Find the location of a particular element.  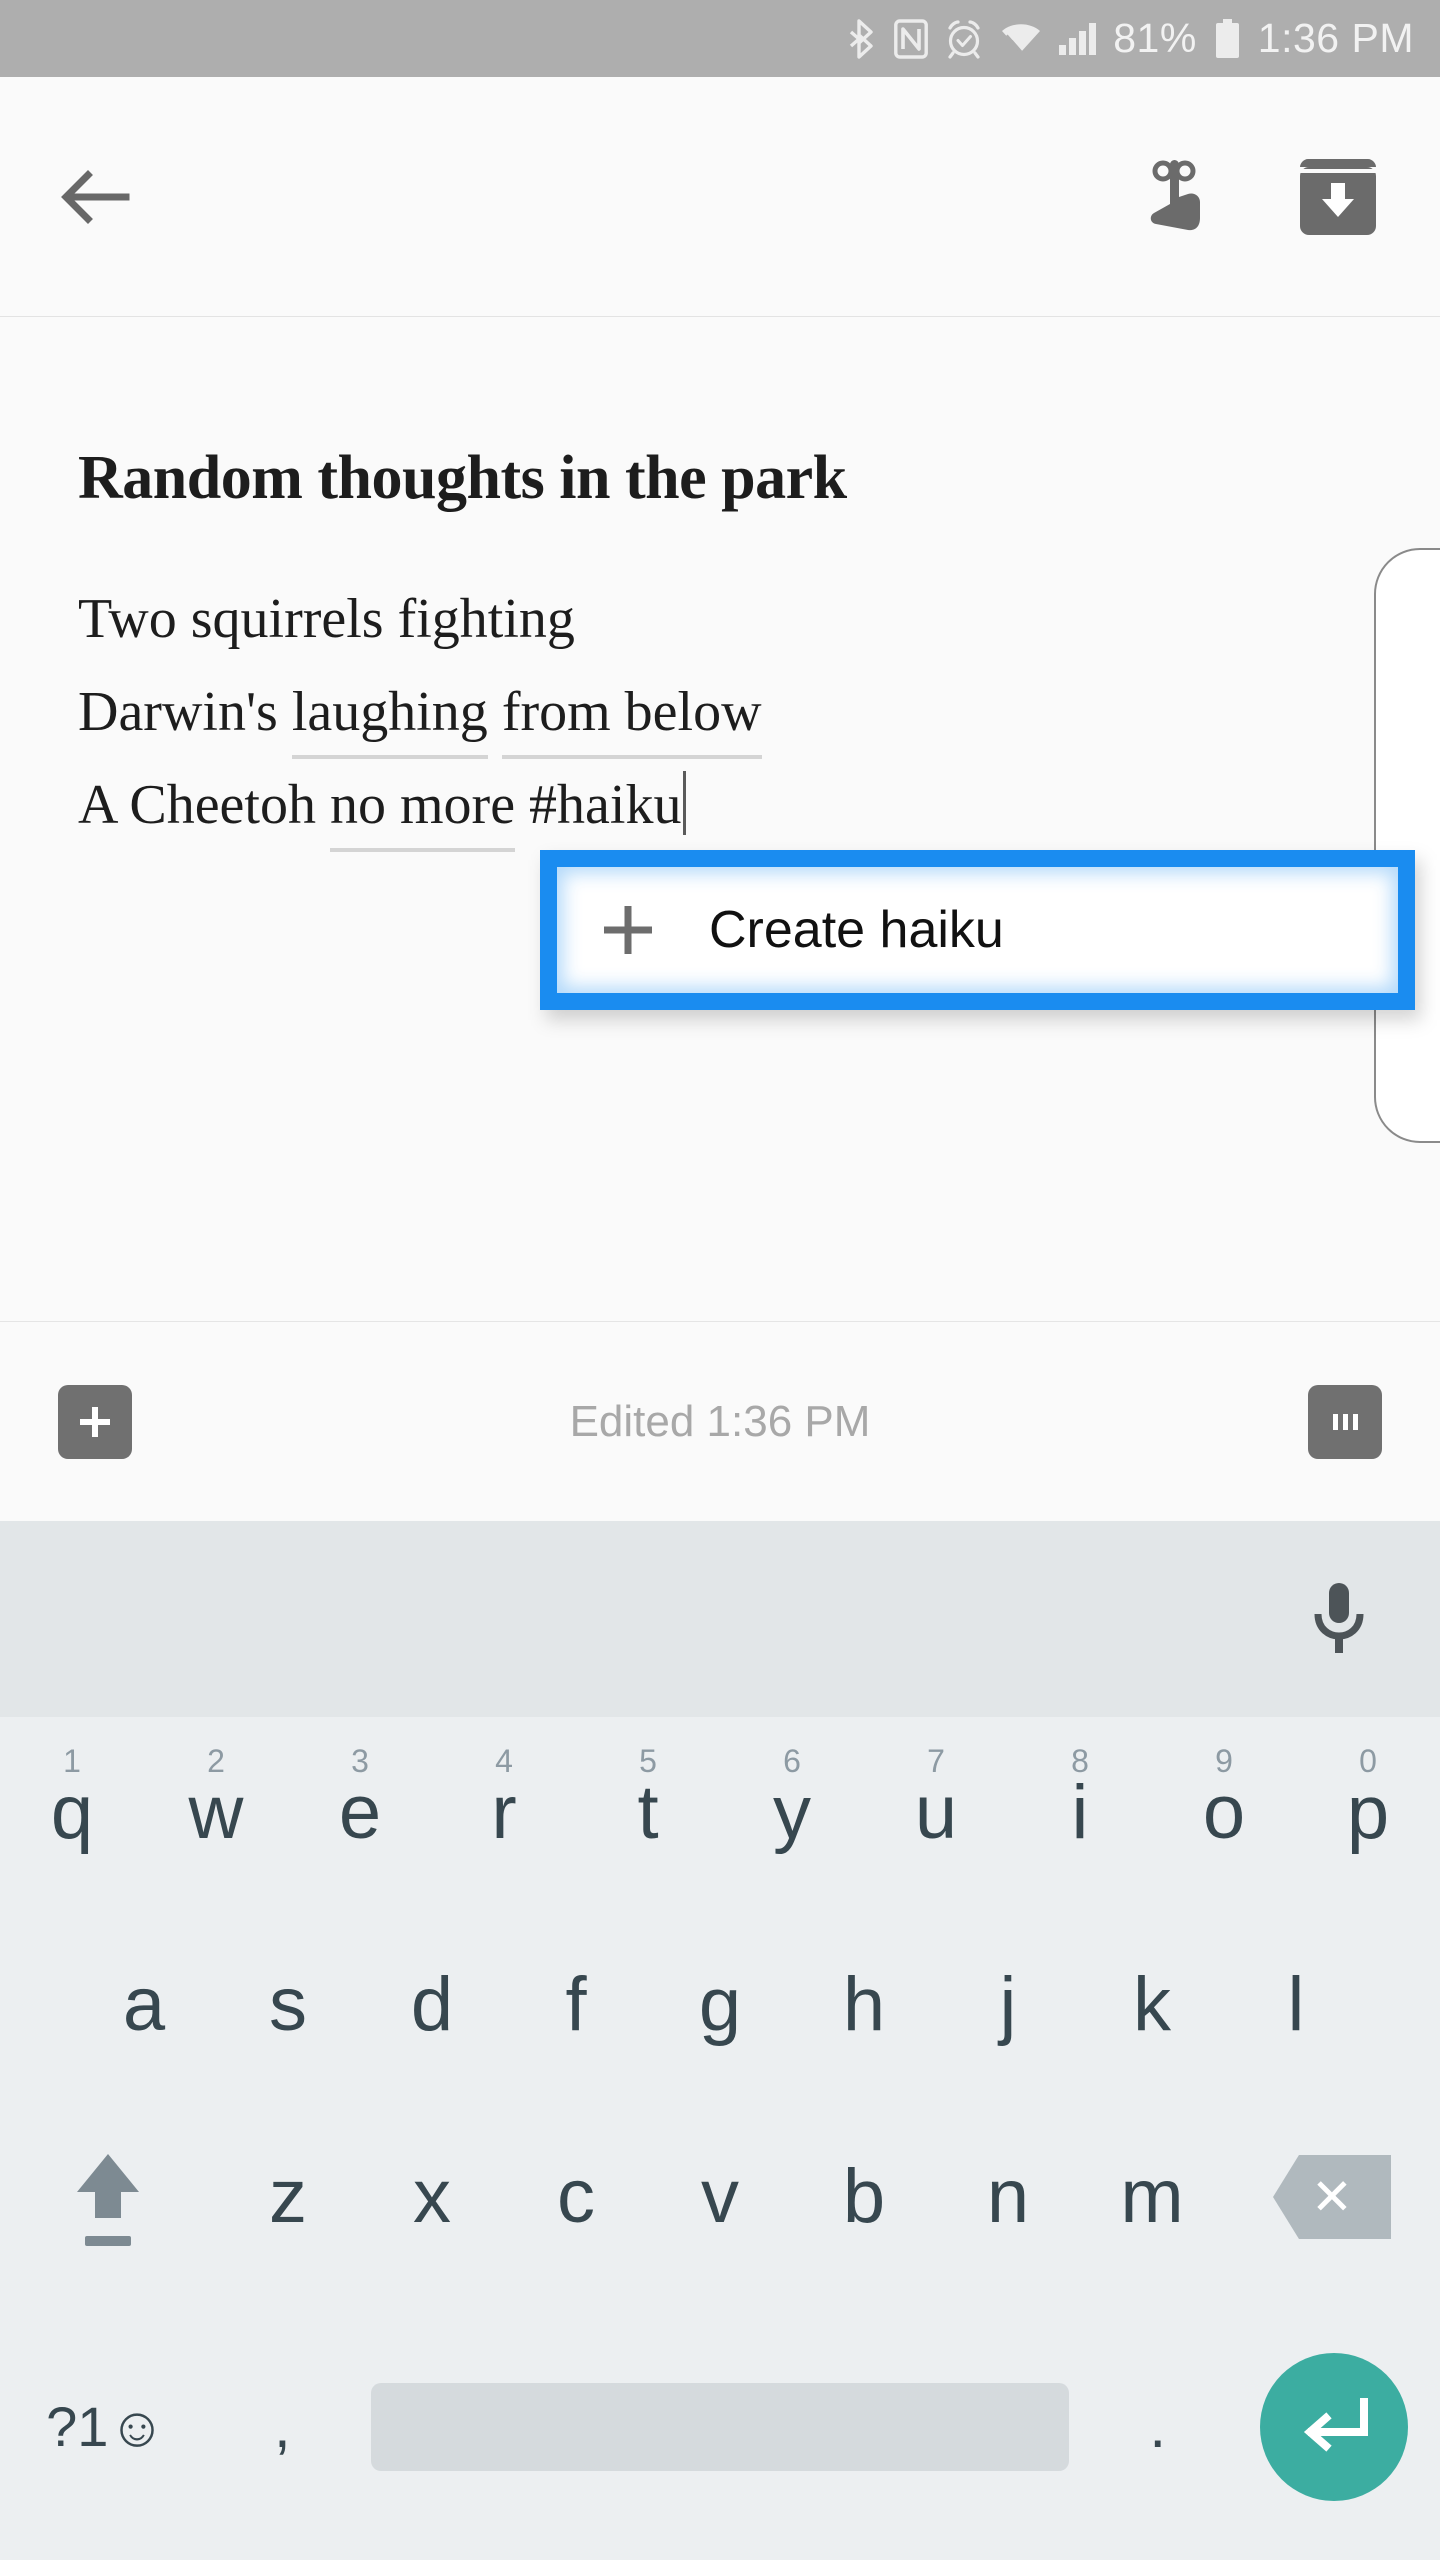

key-c: c is located at coordinates (576, 2197).